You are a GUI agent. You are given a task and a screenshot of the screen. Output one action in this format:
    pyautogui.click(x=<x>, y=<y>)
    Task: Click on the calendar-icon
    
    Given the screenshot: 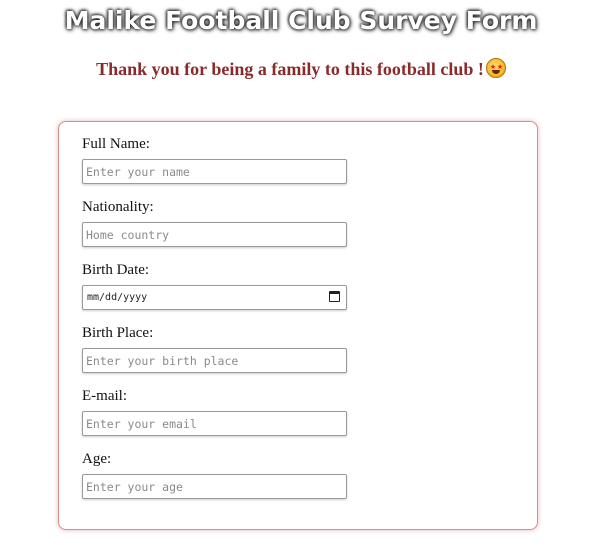 What is the action you would take?
    pyautogui.click(x=334, y=296)
    